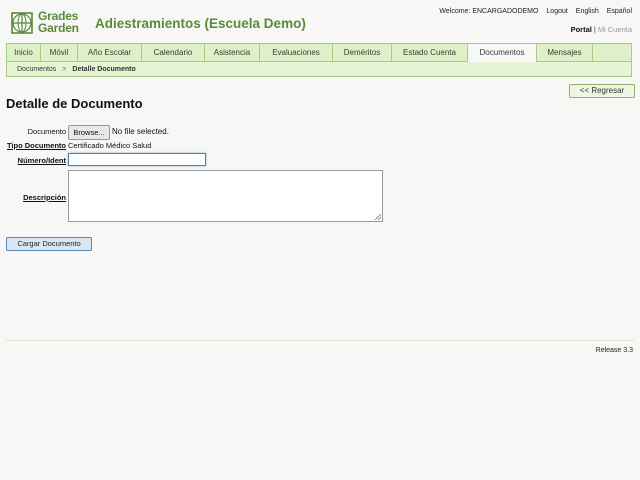 The width and height of the screenshot is (640, 480). I want to click on portal-link: Portal, so click(581, 29).